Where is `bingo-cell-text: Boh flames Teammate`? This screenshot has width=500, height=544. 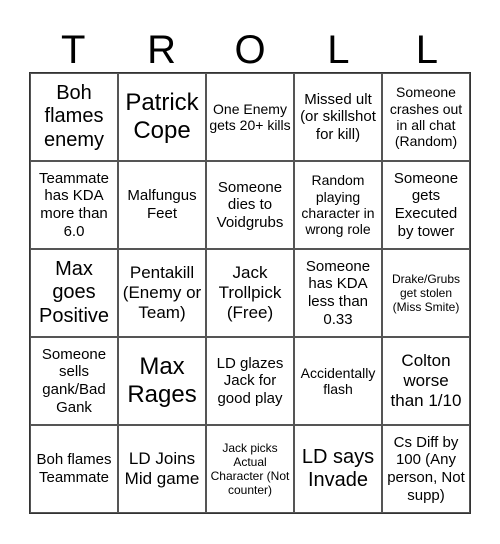
bingo-cell-text: Boh flames Teammate is located at coordinates (74, 468).